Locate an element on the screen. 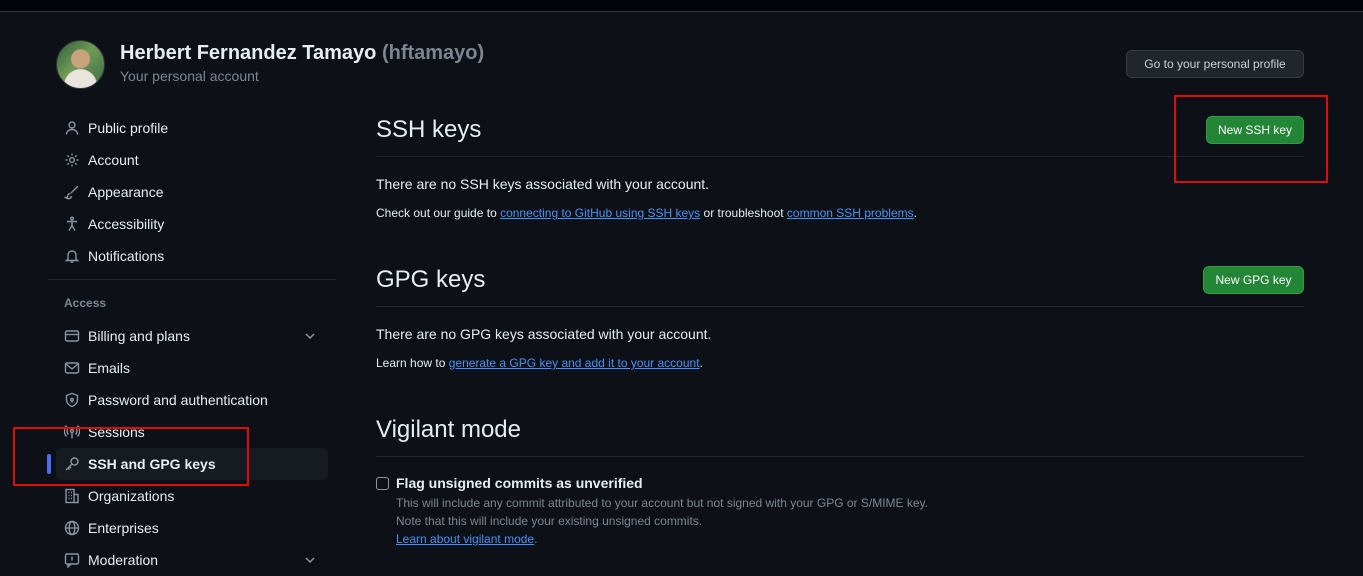  sidebar-item-label: Public profile is located at coordinates (128, 128).